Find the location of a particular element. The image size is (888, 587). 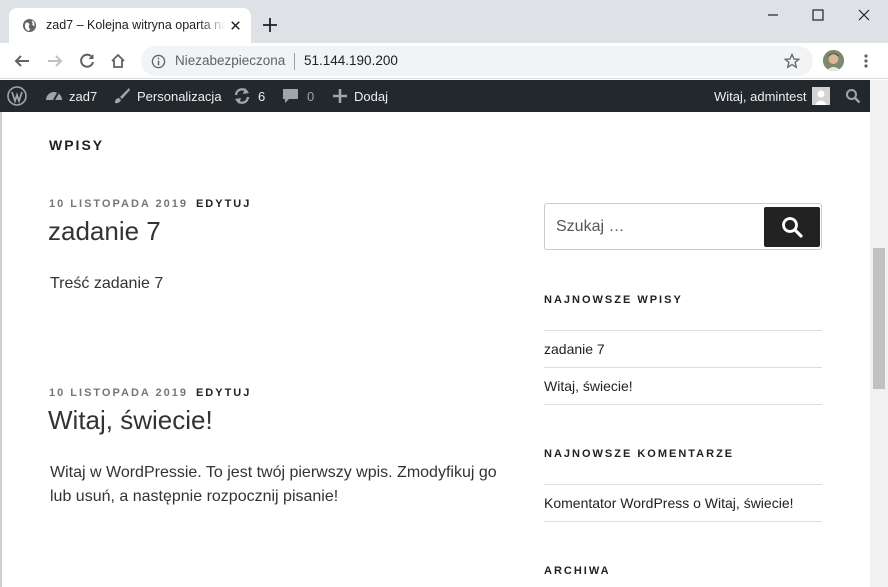

site-name-menu: zad7 is located at coordinates (70, 96).